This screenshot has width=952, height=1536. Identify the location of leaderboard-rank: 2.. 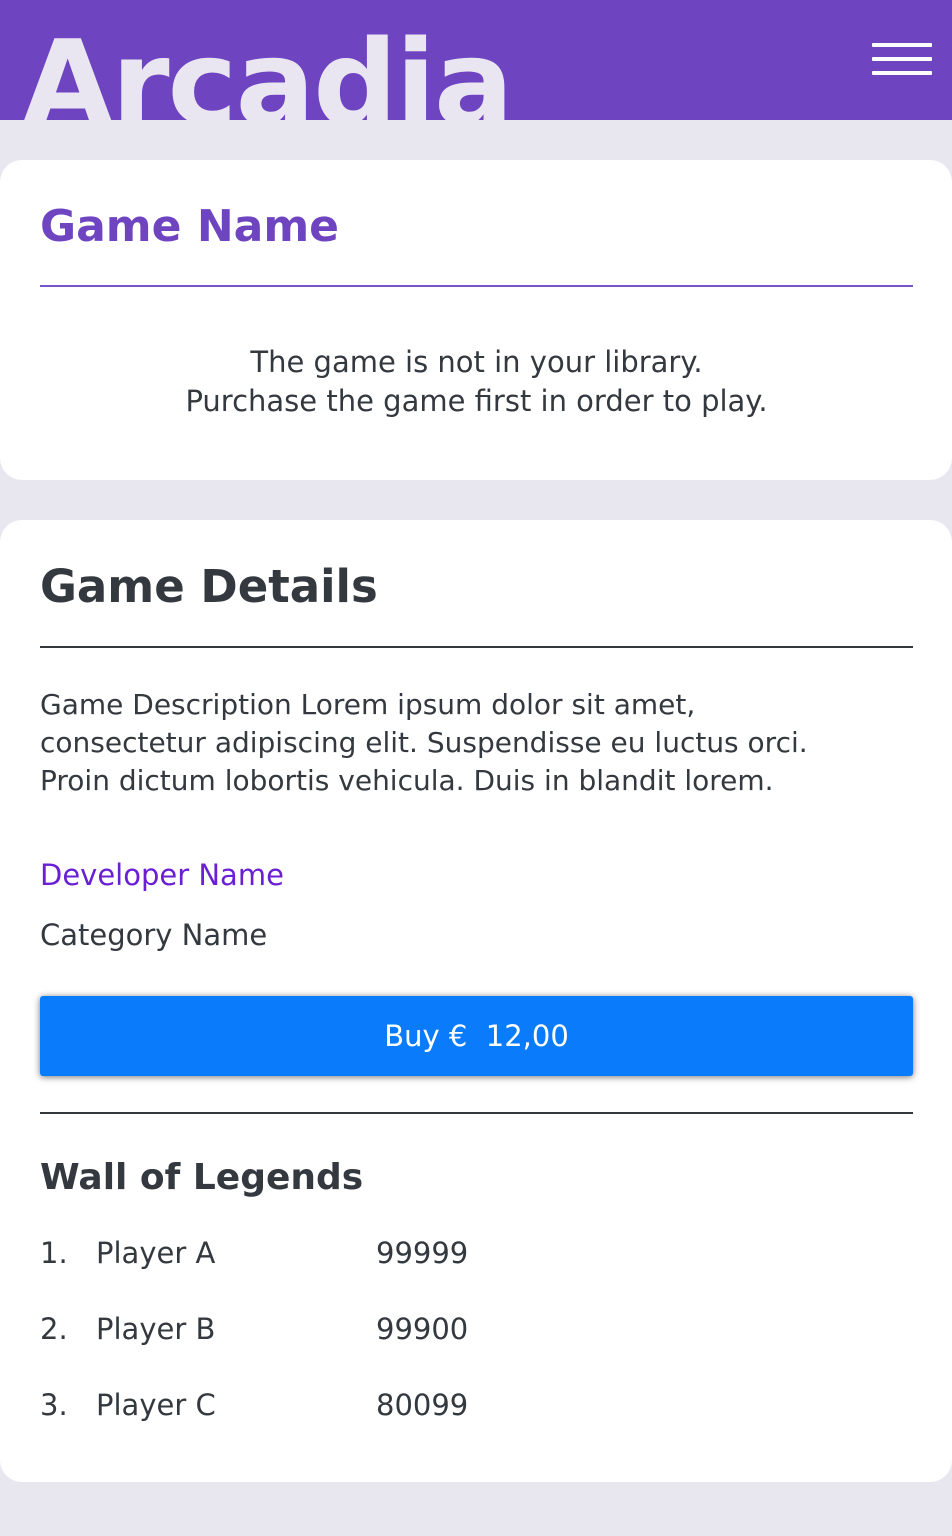
(54, 1329).